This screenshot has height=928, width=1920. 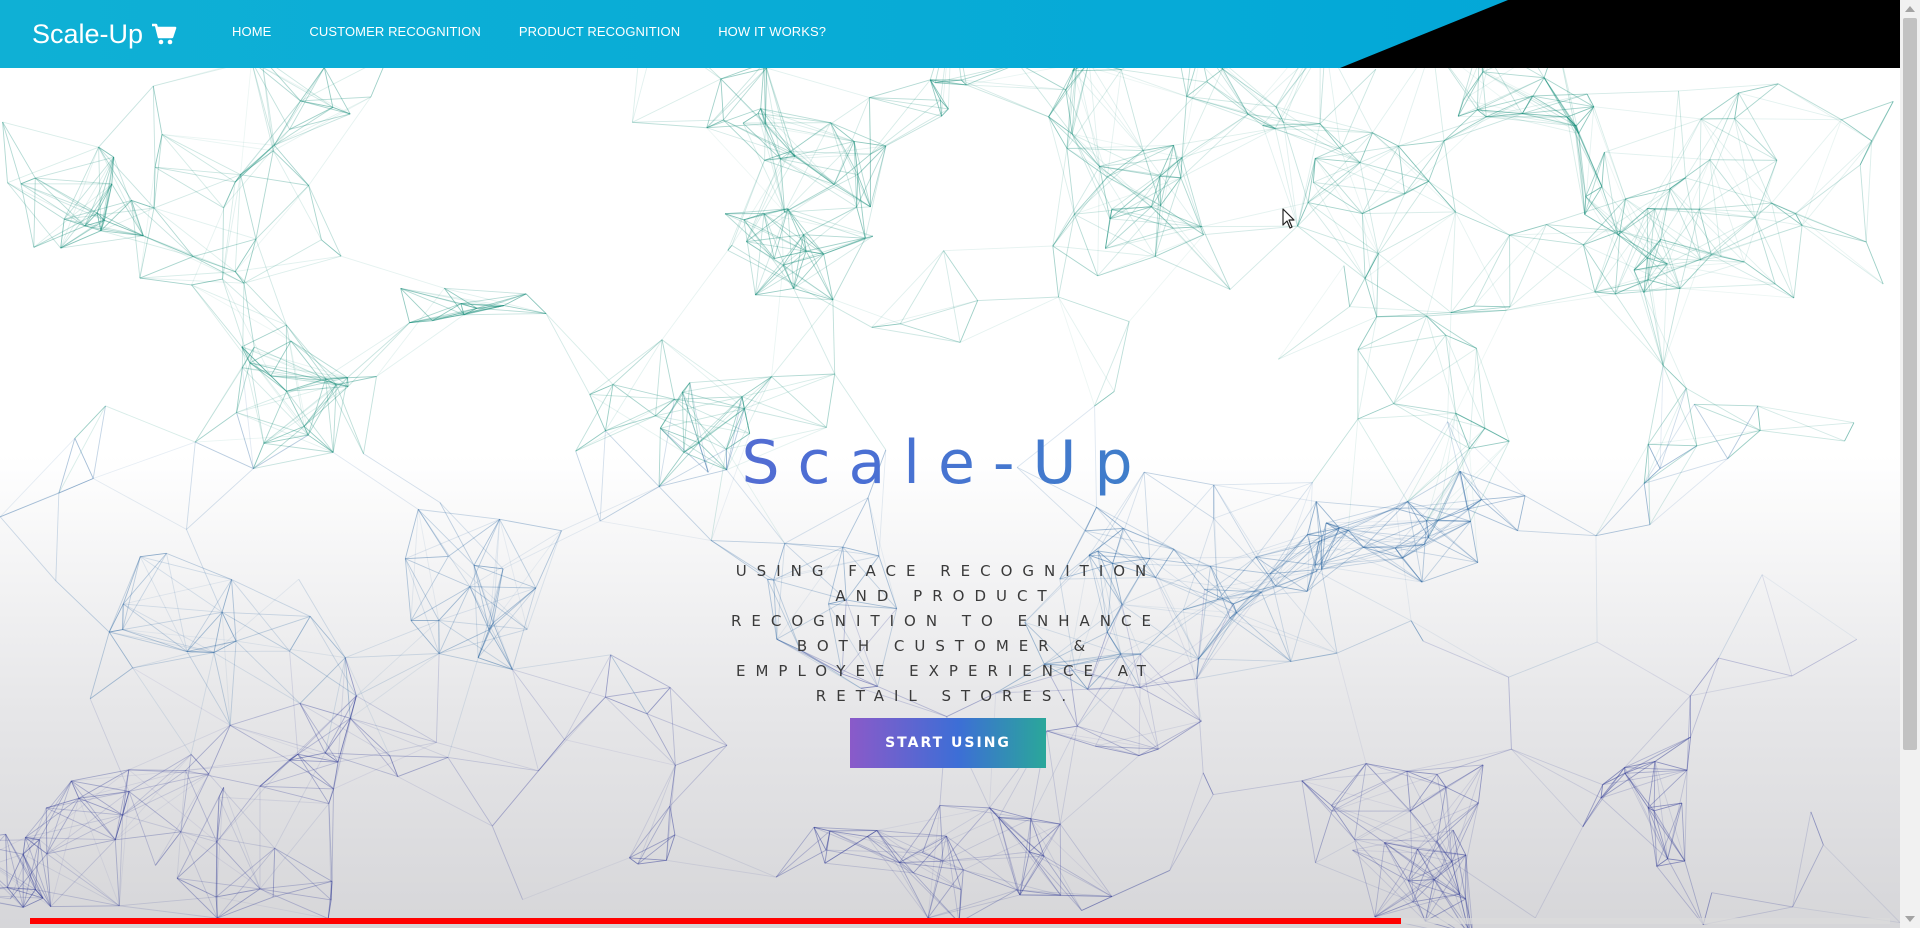 I want to click on video-progress-bar, so click(x=960, y=921).